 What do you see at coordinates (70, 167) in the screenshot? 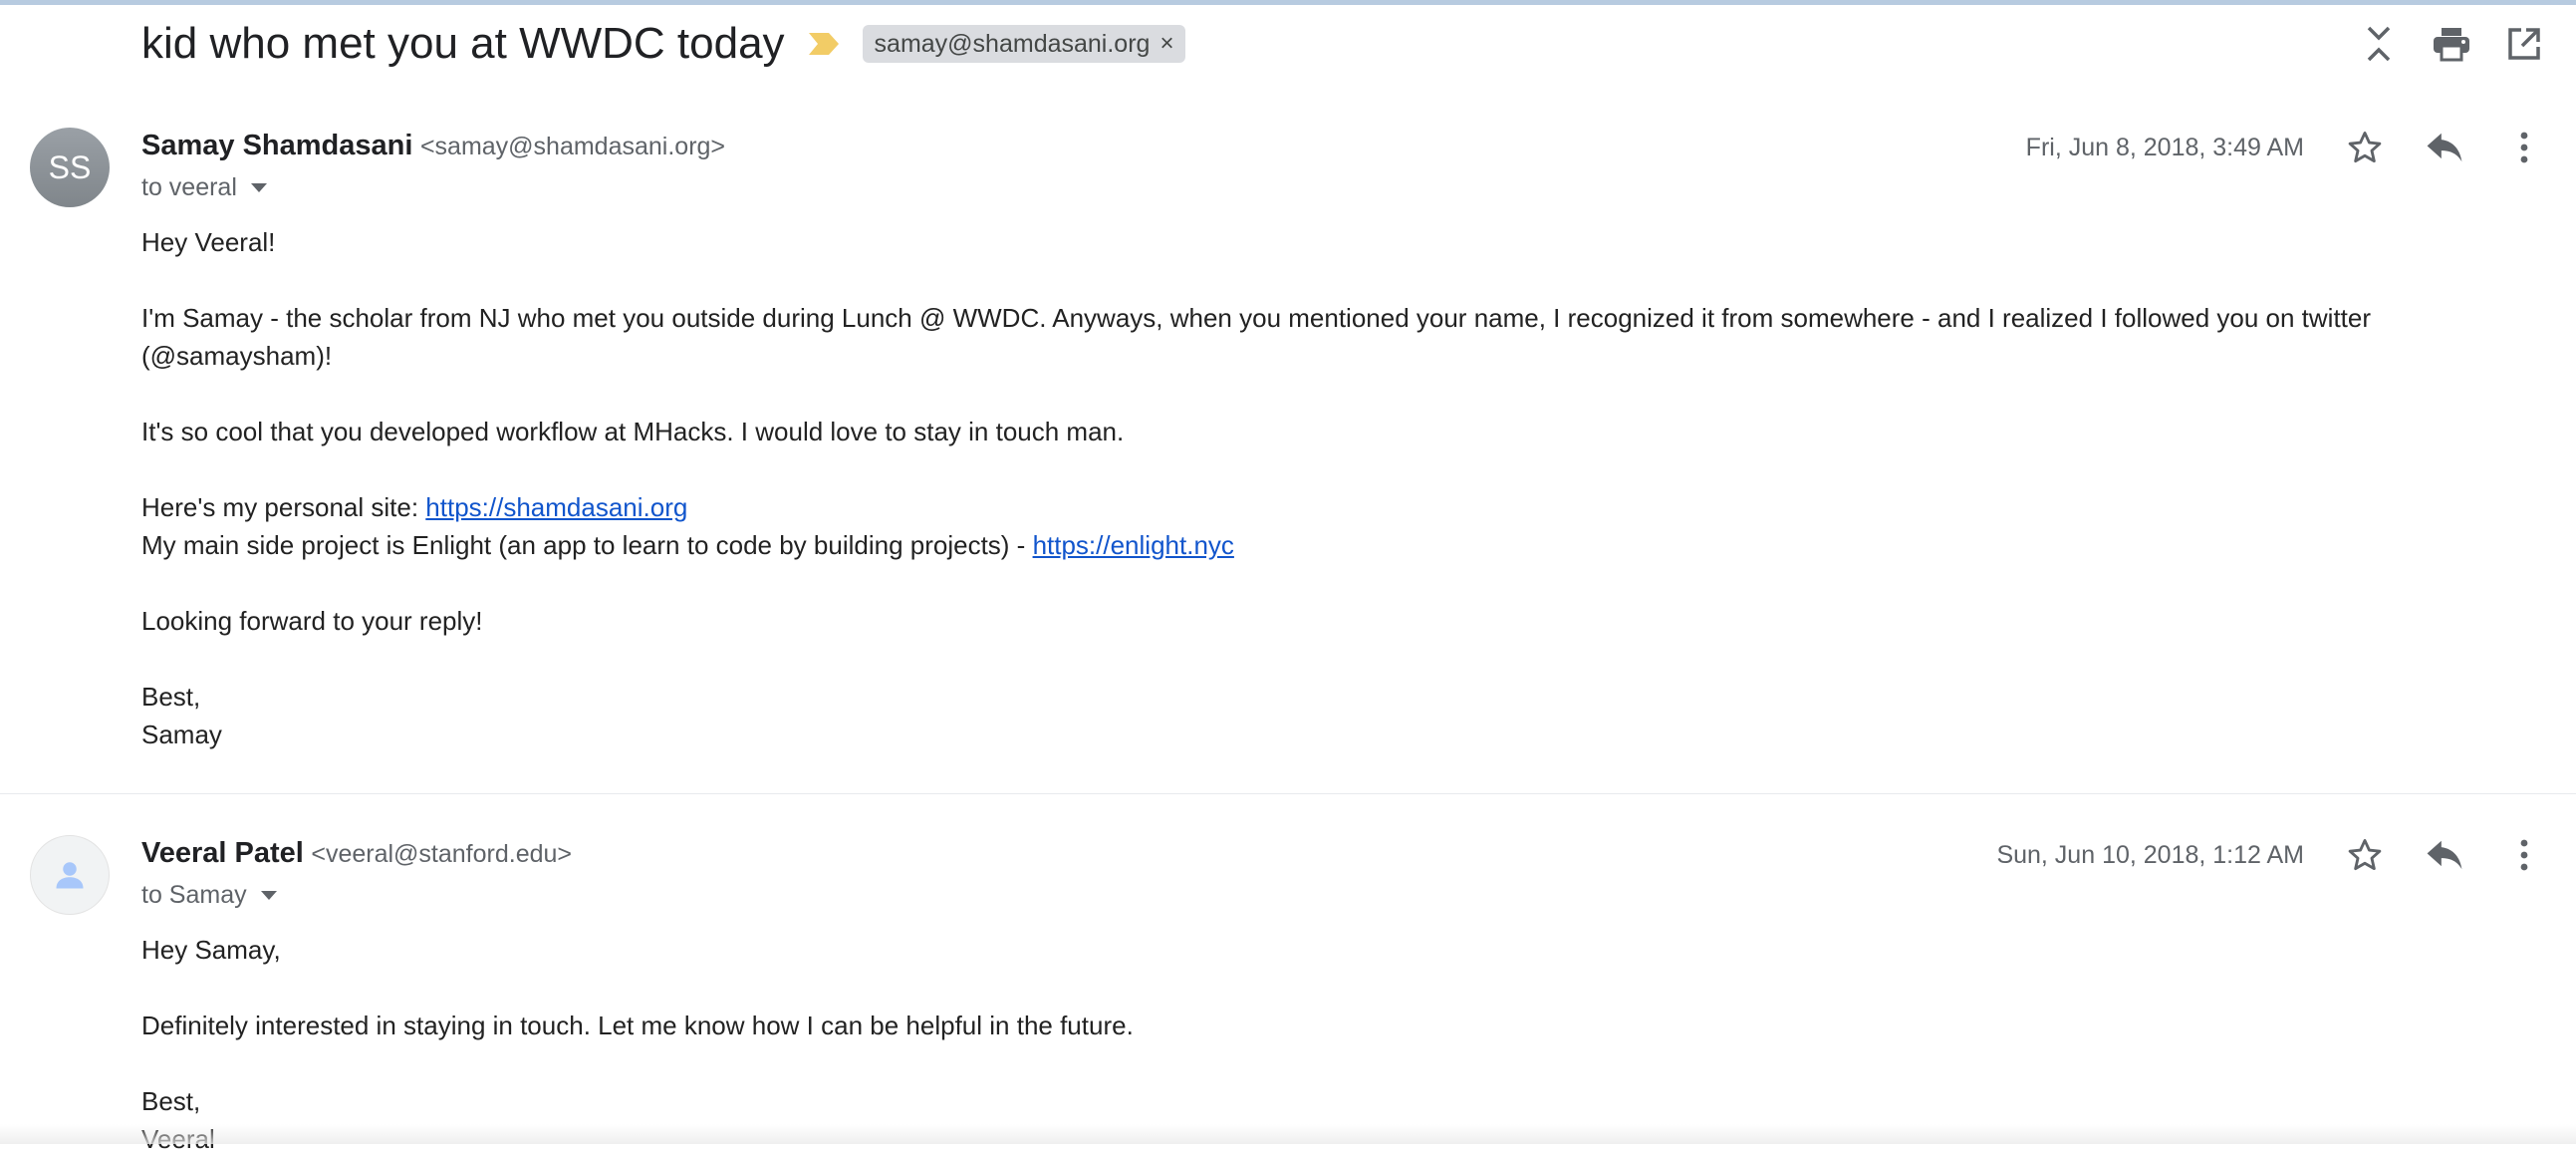
I see `sender-avatar: SS` at bounding box center [70, 167].